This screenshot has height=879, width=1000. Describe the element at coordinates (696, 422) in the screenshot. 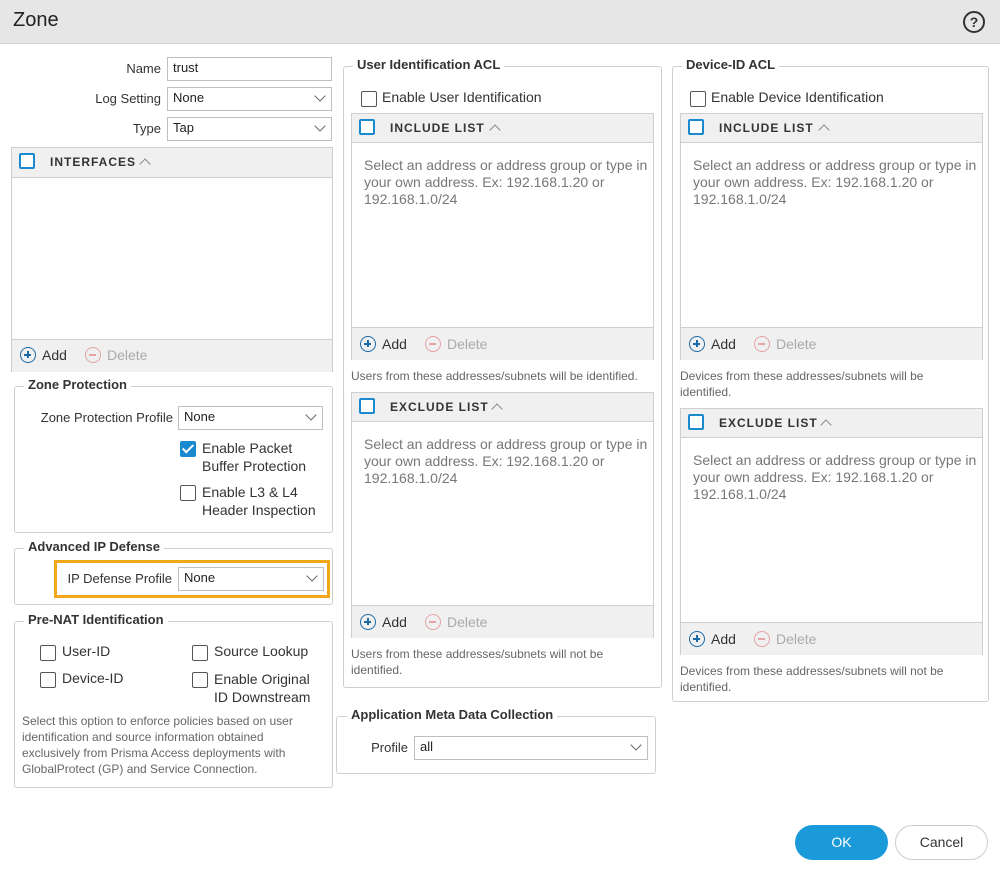

I see `device-exclude-select-all-checkbox` at that location.